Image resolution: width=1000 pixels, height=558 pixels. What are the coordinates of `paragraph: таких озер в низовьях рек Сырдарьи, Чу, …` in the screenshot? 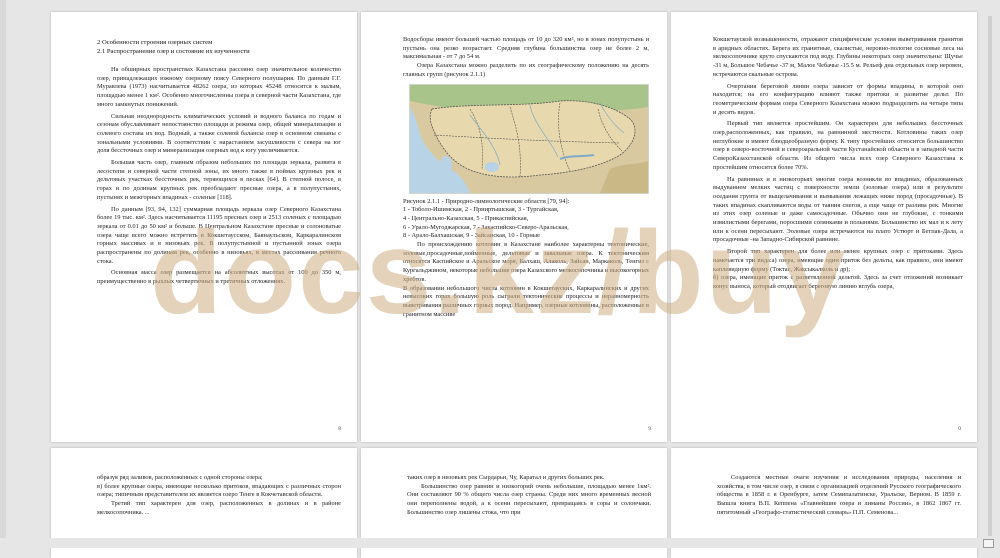 It's located at (506, 477).